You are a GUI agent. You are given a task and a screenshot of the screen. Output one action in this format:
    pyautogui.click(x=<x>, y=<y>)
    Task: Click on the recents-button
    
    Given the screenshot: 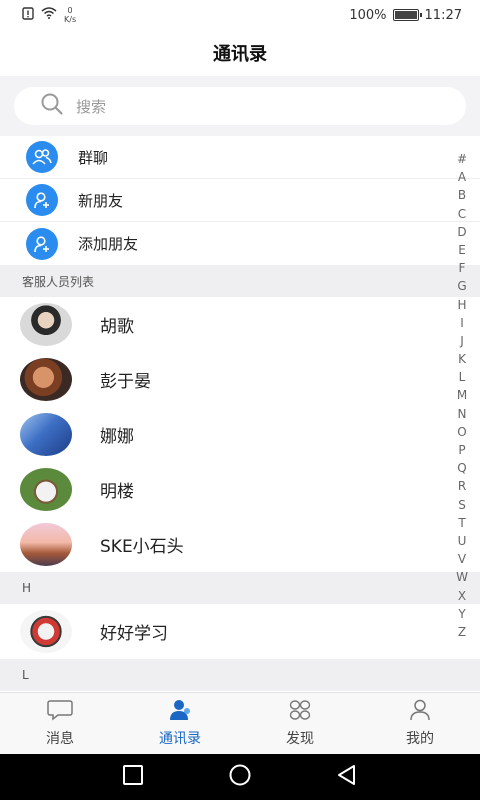 What is the action you would take?
    pyautogui.click(x=133, y=777)
    